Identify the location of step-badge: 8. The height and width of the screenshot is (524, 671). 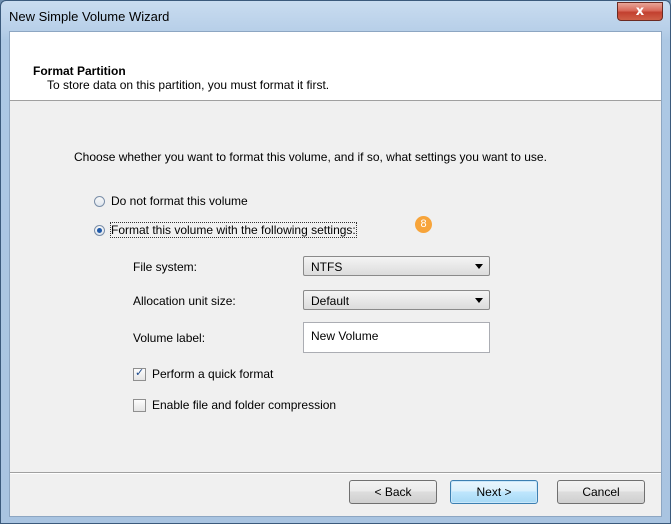
(423, 224).